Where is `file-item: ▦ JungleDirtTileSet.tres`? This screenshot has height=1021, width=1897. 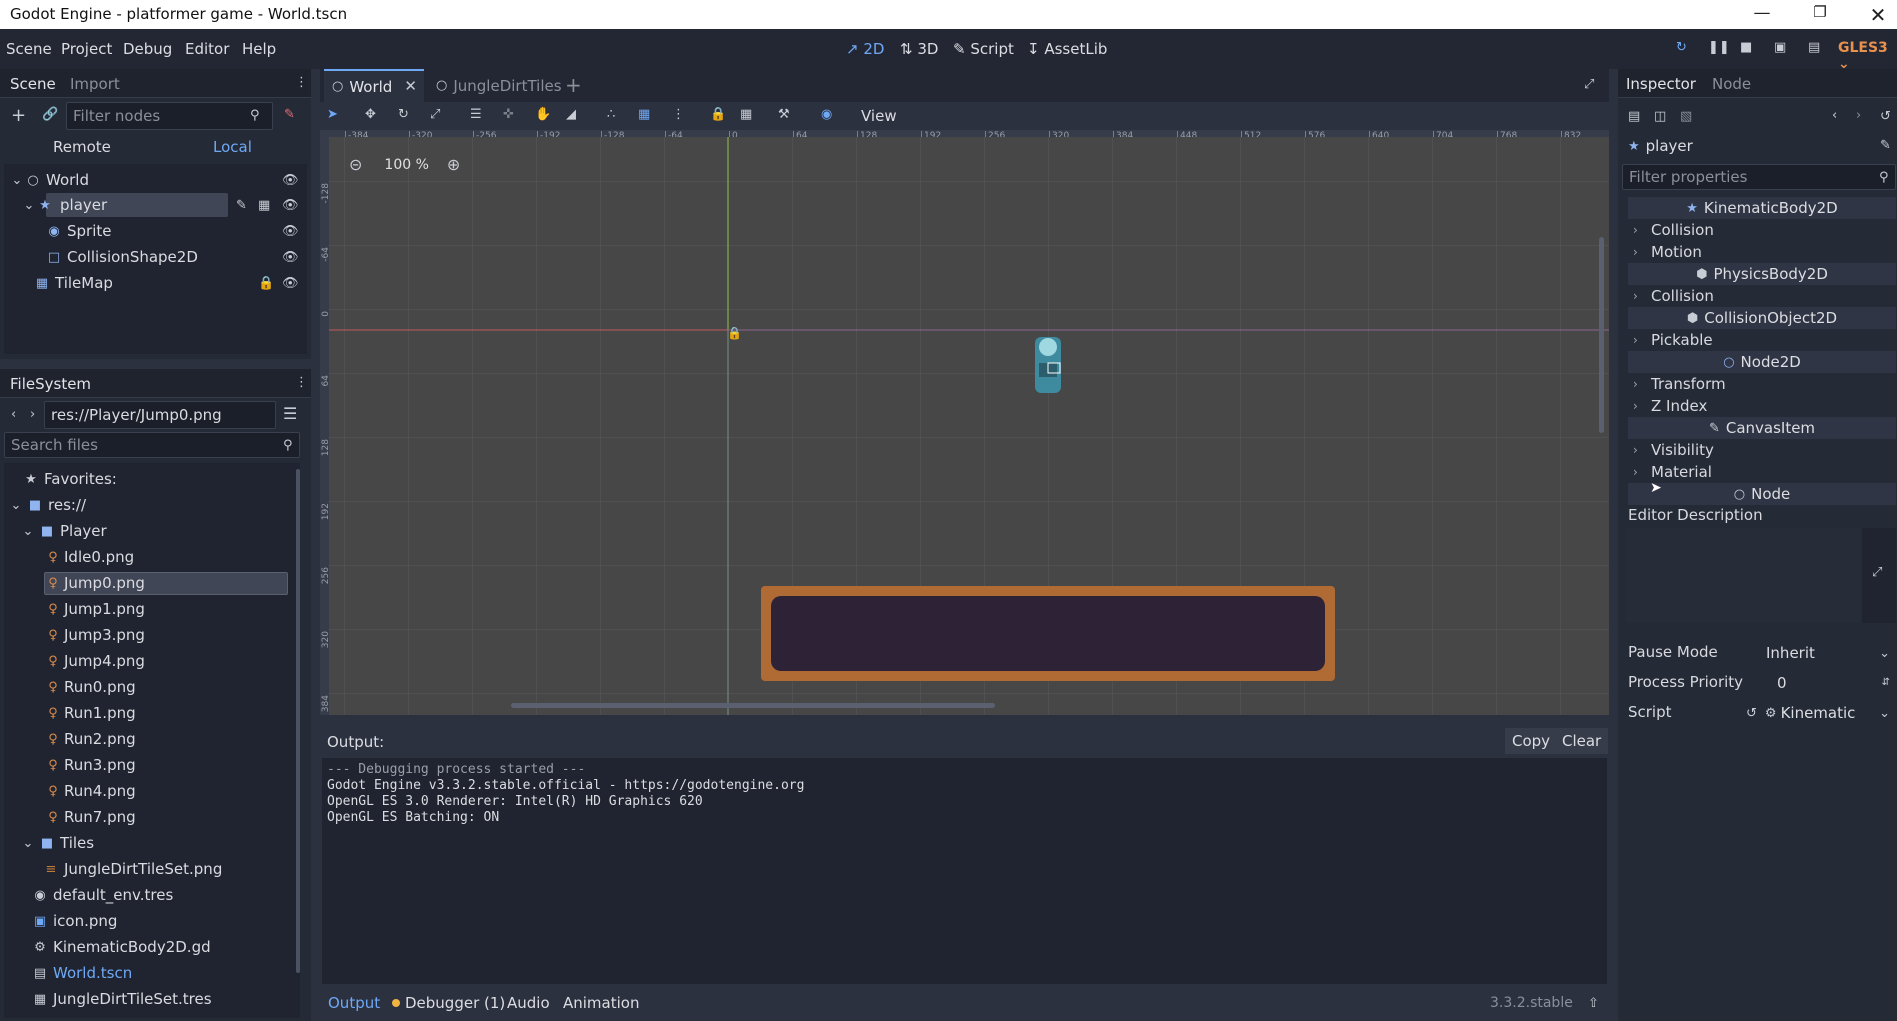
file-item: ▦ JungleDirtTileSet.tres is located at coordinates (122, 999).